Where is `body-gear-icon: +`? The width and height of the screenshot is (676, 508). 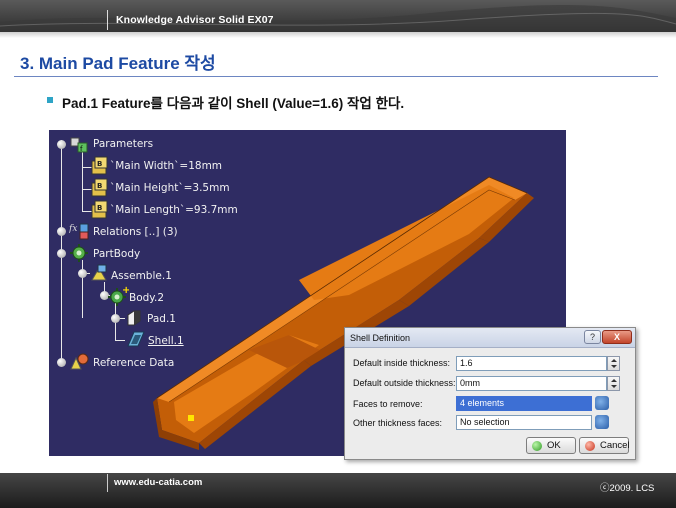
body-gear-icon: + is located at coordinates (118, 295).